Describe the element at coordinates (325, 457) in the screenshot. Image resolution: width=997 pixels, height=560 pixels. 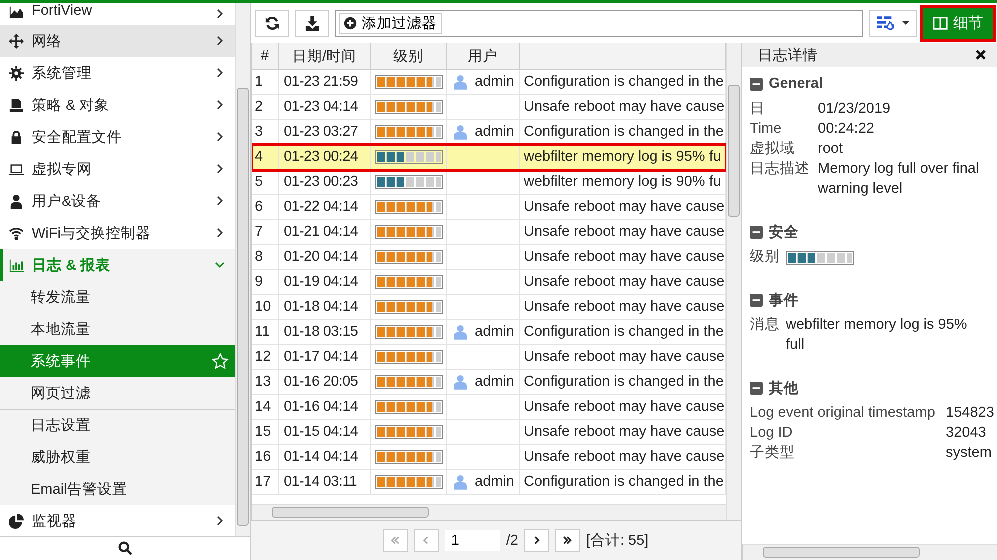
I see `table-cell: 01-14 04:14` at that location.